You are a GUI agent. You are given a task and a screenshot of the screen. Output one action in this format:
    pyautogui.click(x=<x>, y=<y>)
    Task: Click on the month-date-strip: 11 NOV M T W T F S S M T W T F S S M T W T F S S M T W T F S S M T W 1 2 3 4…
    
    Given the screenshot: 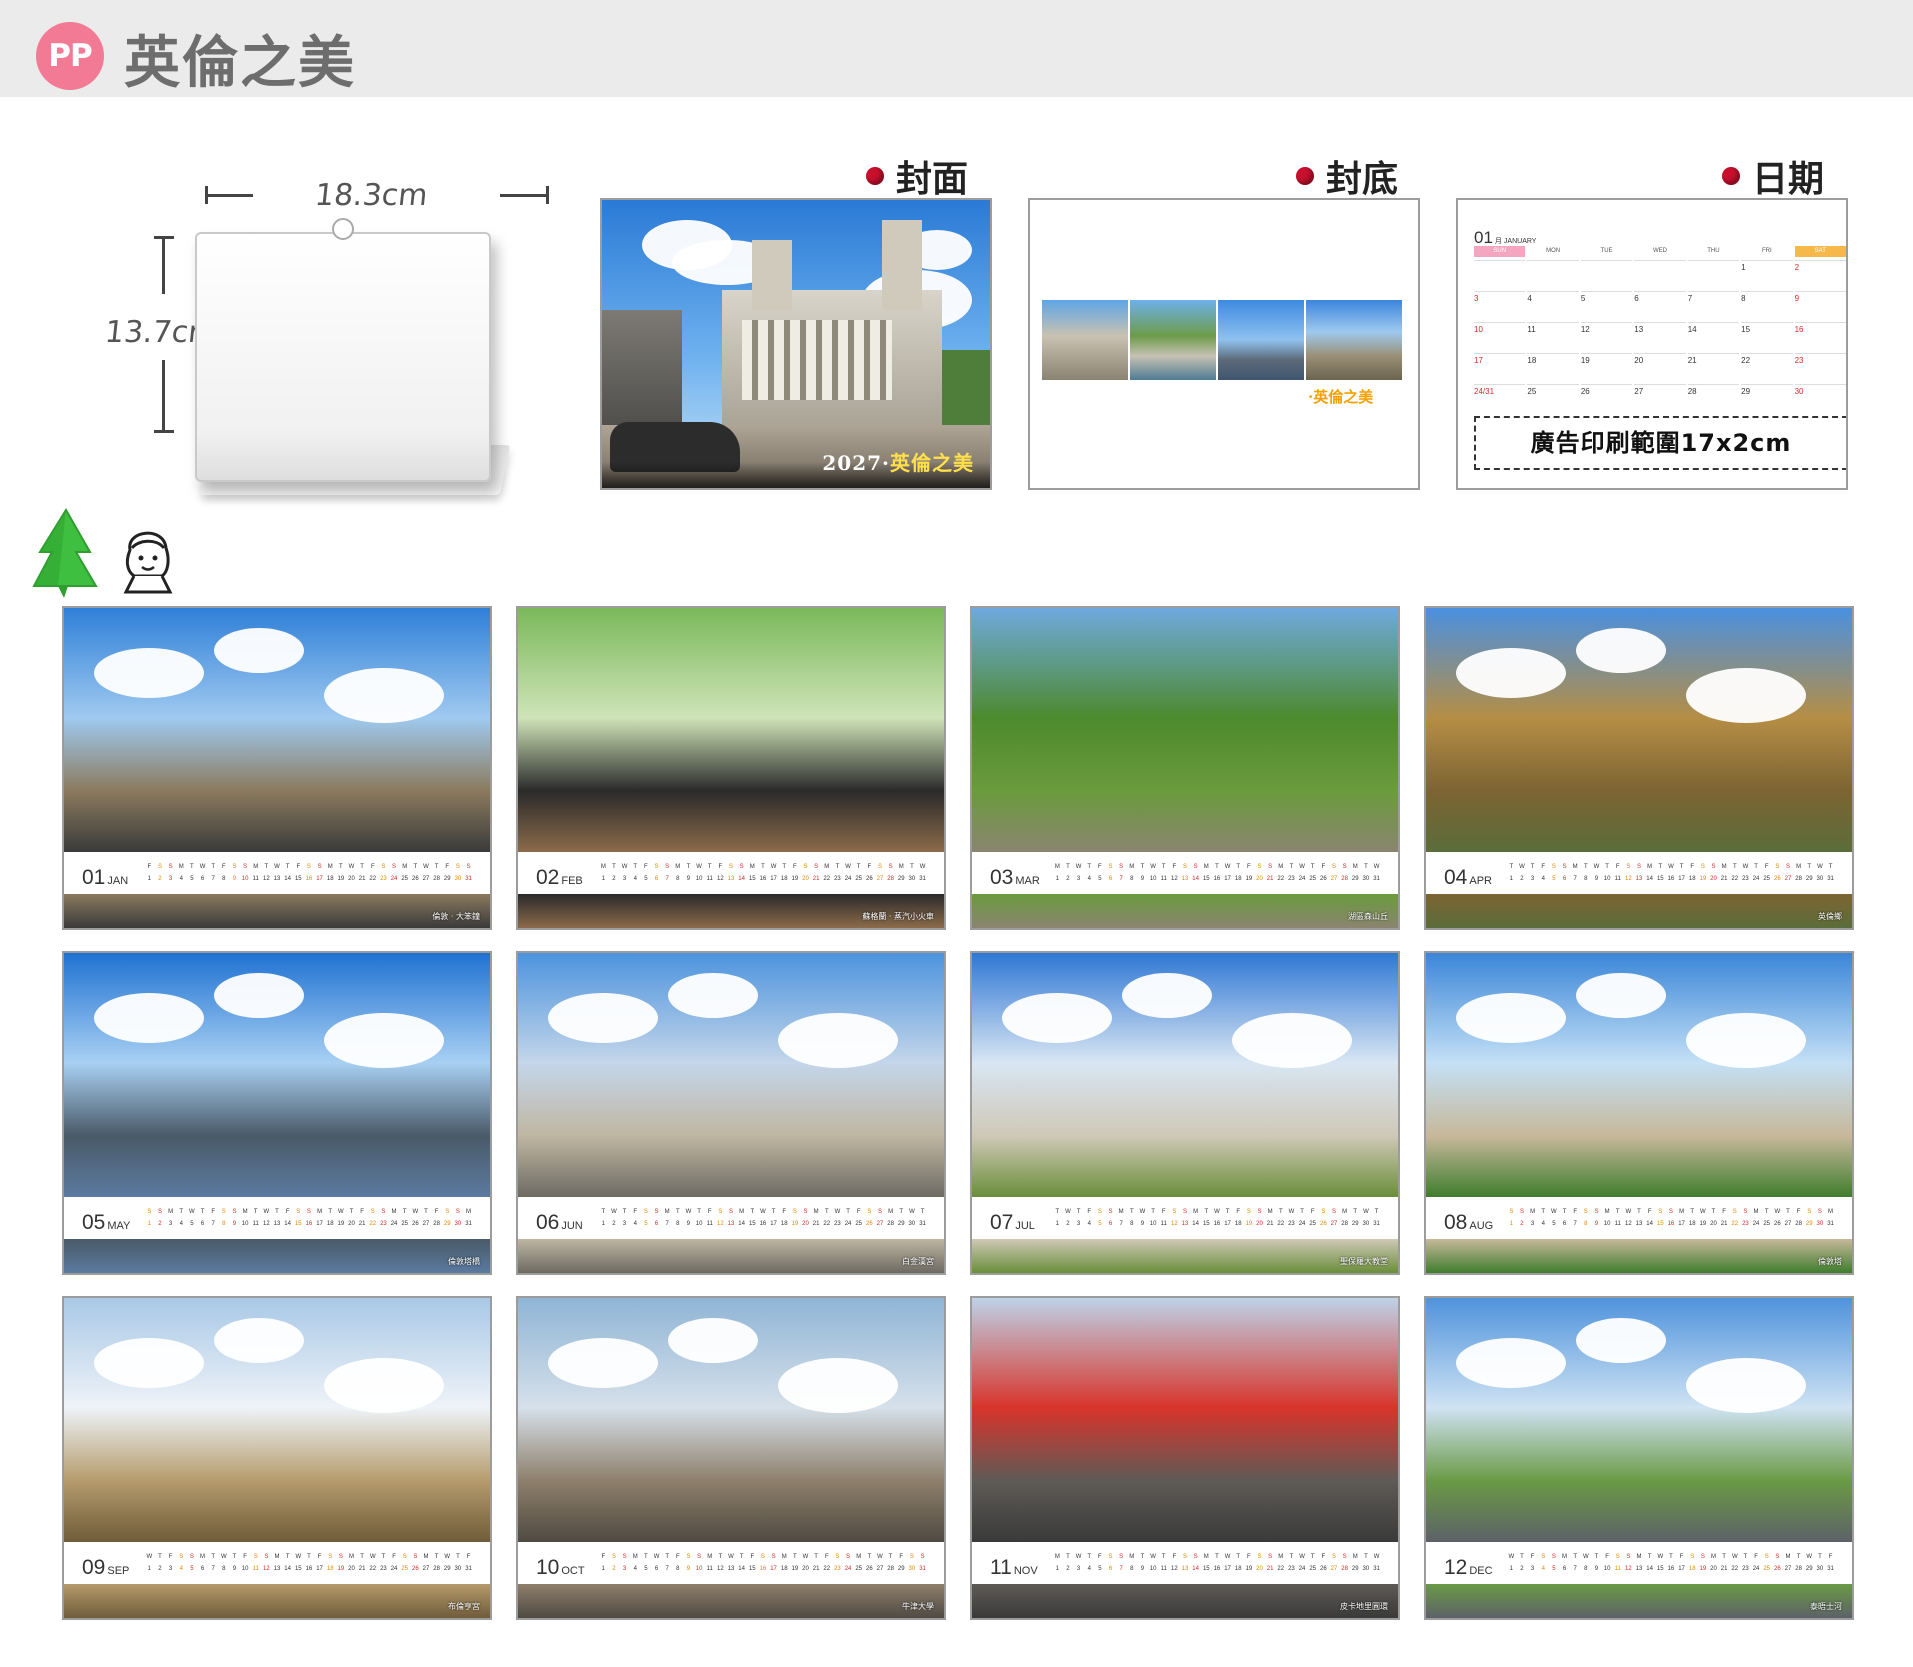 What is the action you would take?
    pyautogui.click(x=1185, y=1563)
    